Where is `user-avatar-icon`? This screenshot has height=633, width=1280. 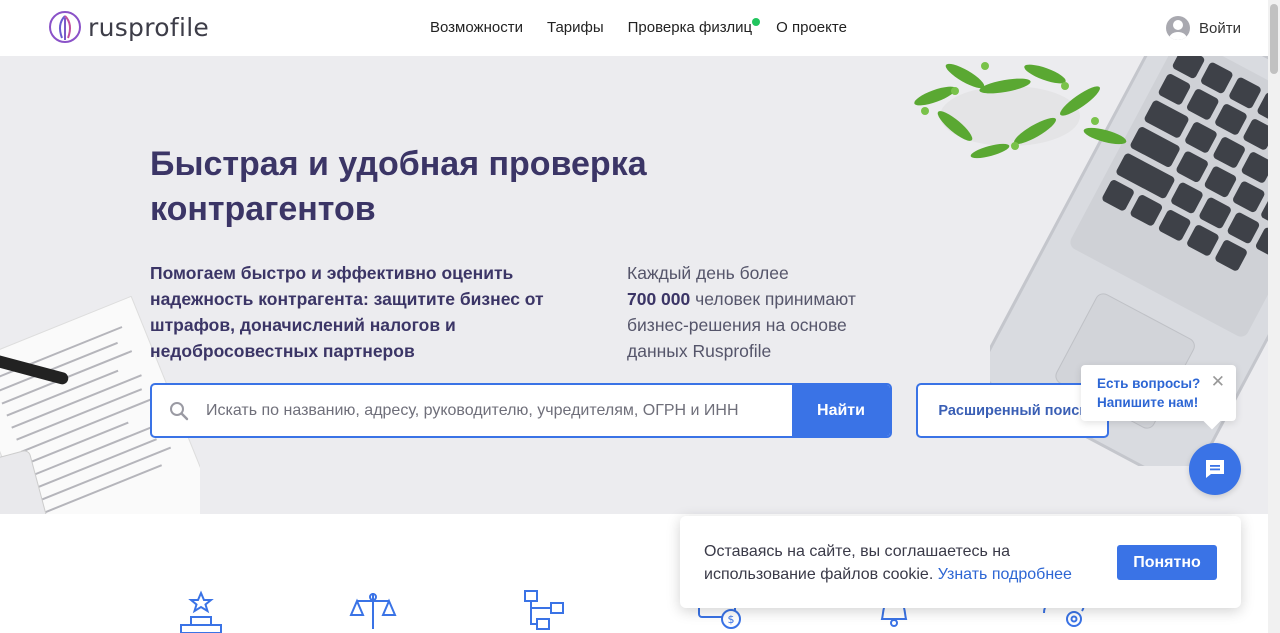
user-avatar-icon is located at coordinates (1178, 28).